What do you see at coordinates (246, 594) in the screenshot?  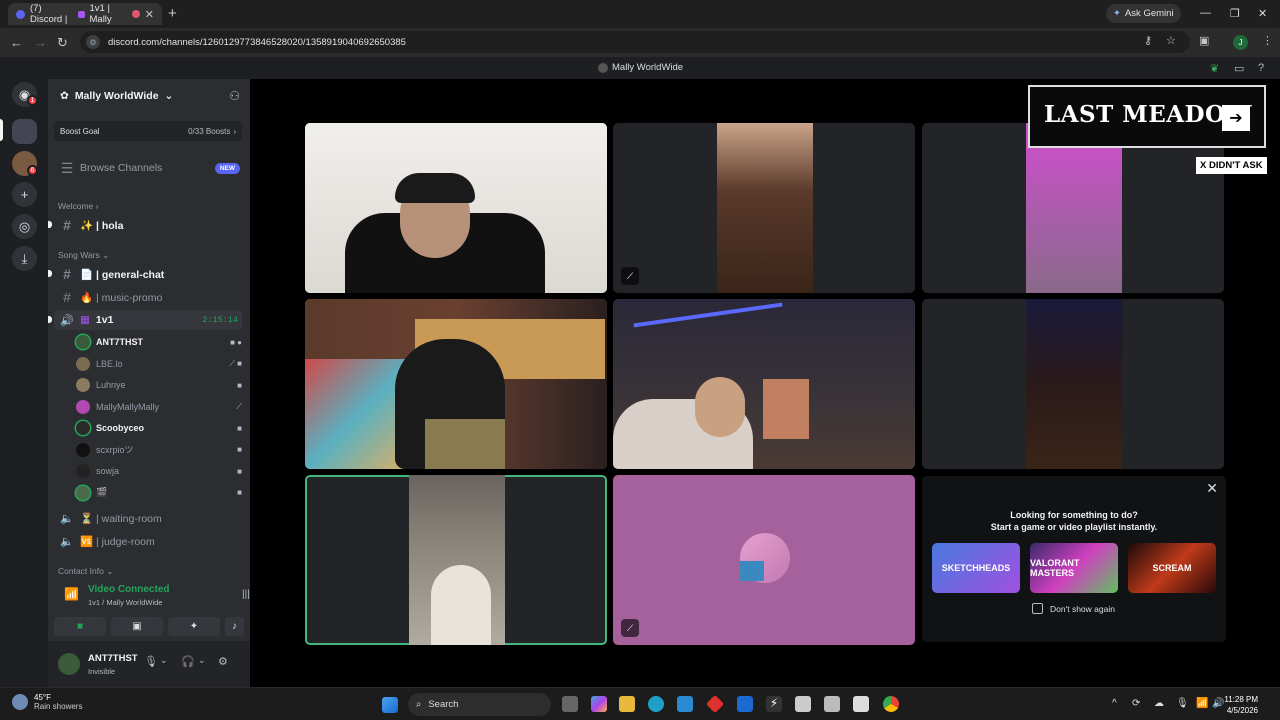 I see `noise-suppression-icon: |||` at bounding box center [246, 594].